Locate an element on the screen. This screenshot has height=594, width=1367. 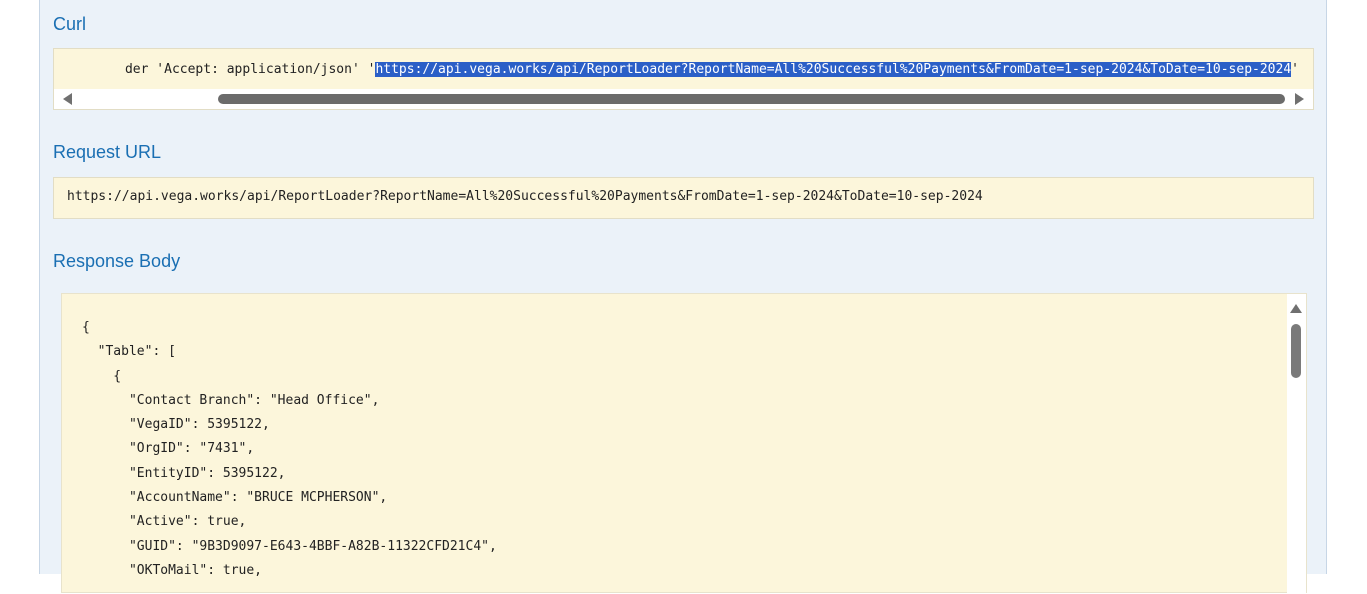
response-json-line: "Active": true, is located at coordinates (164, 522).